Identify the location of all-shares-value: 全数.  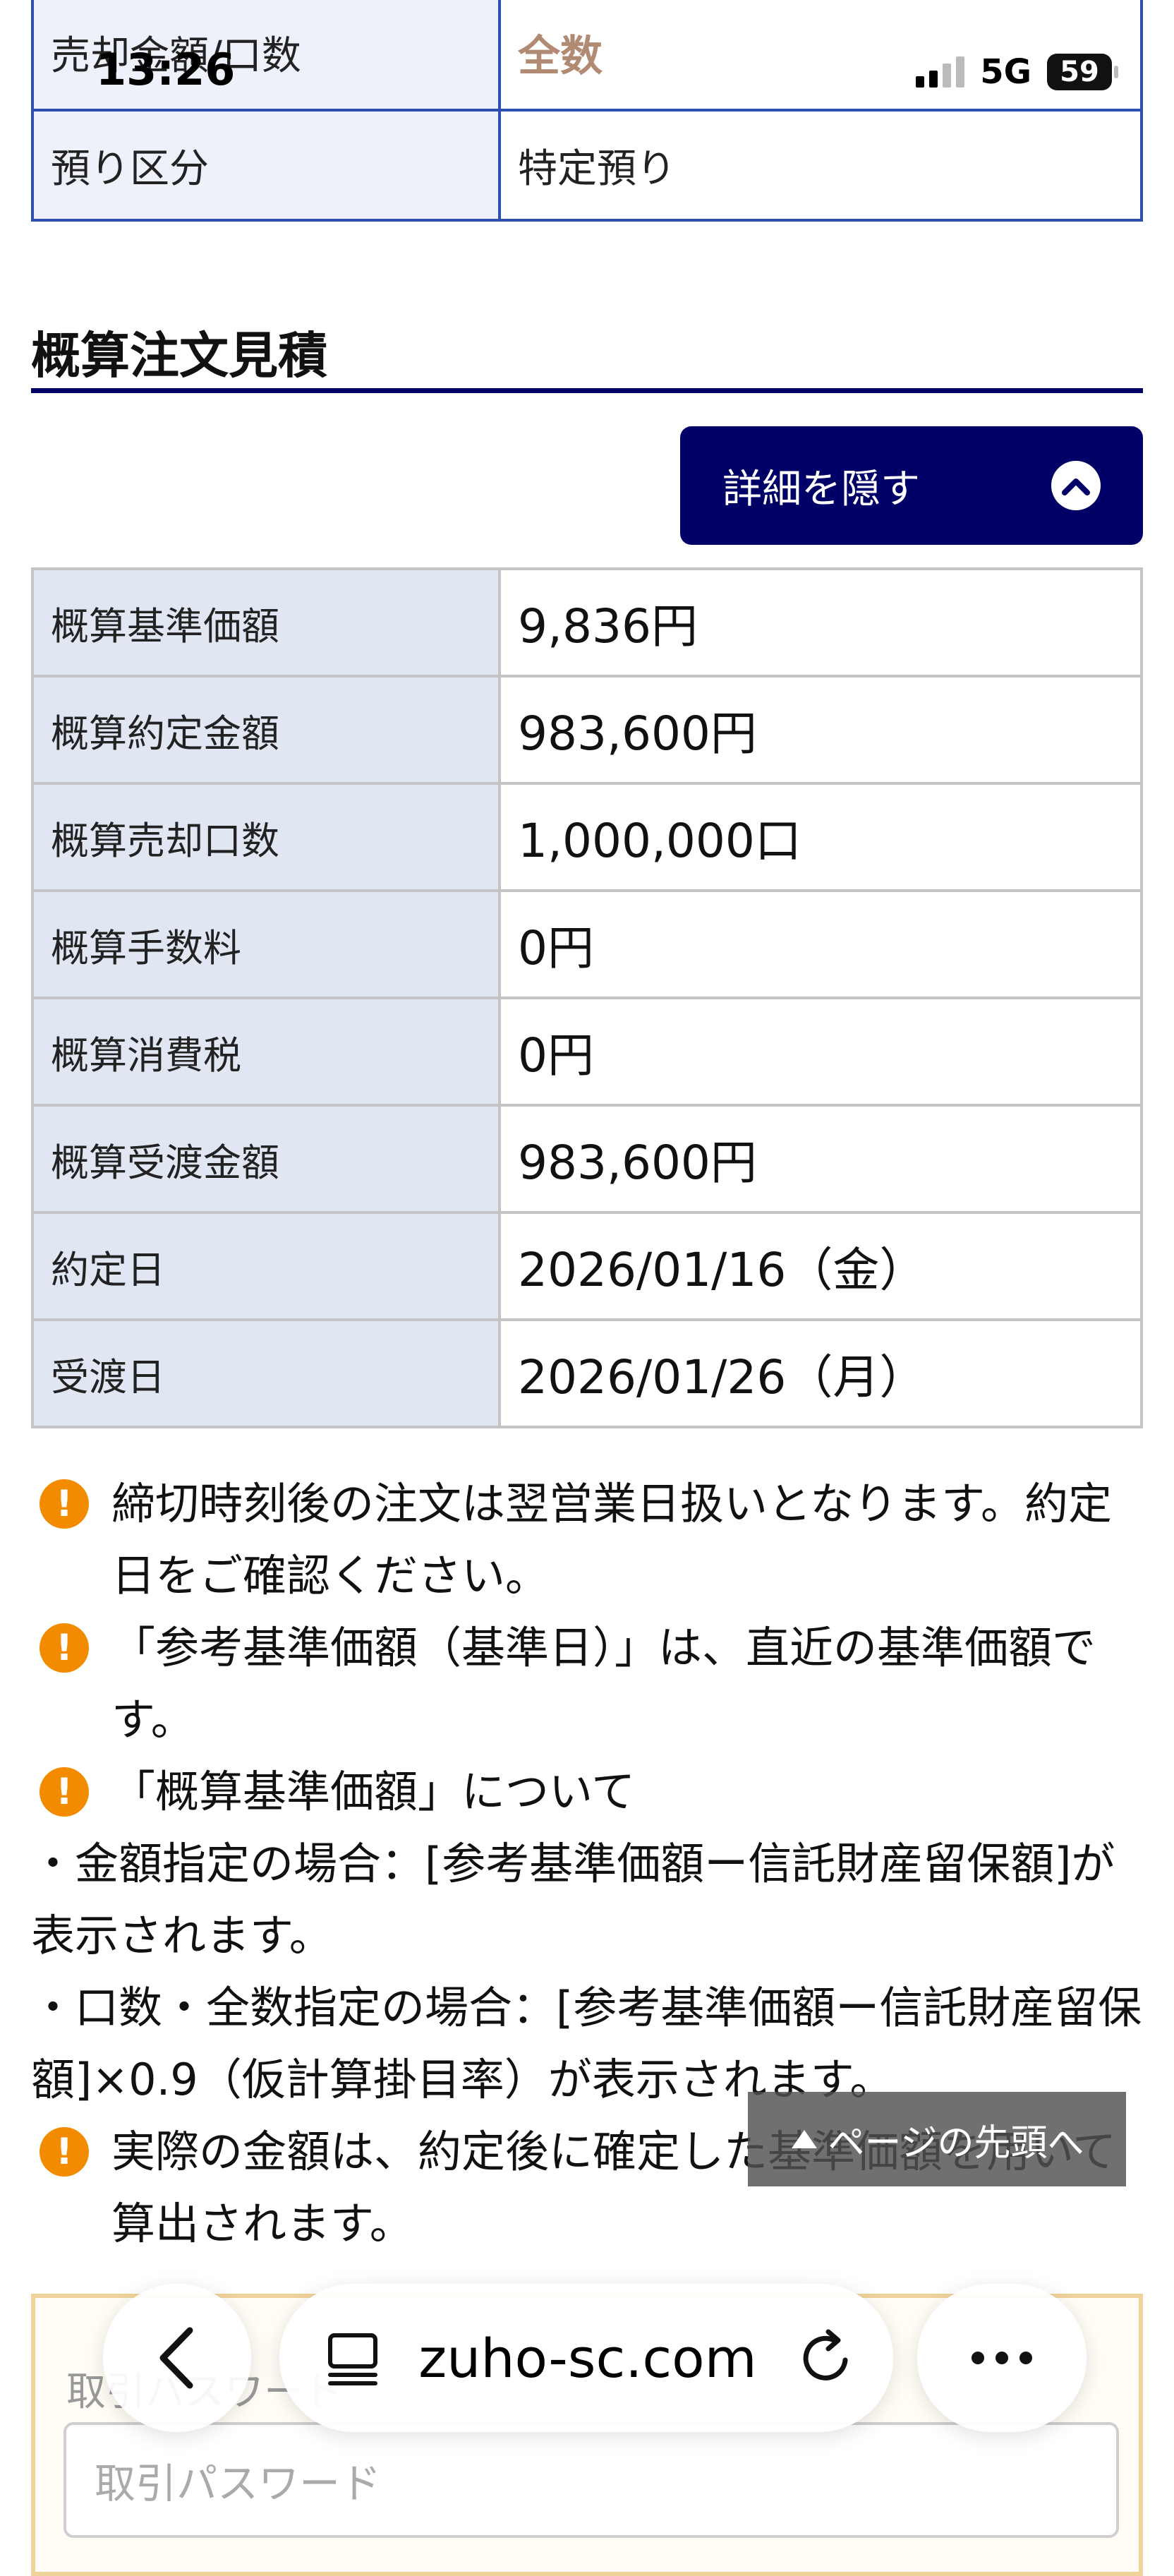
(560, 56).